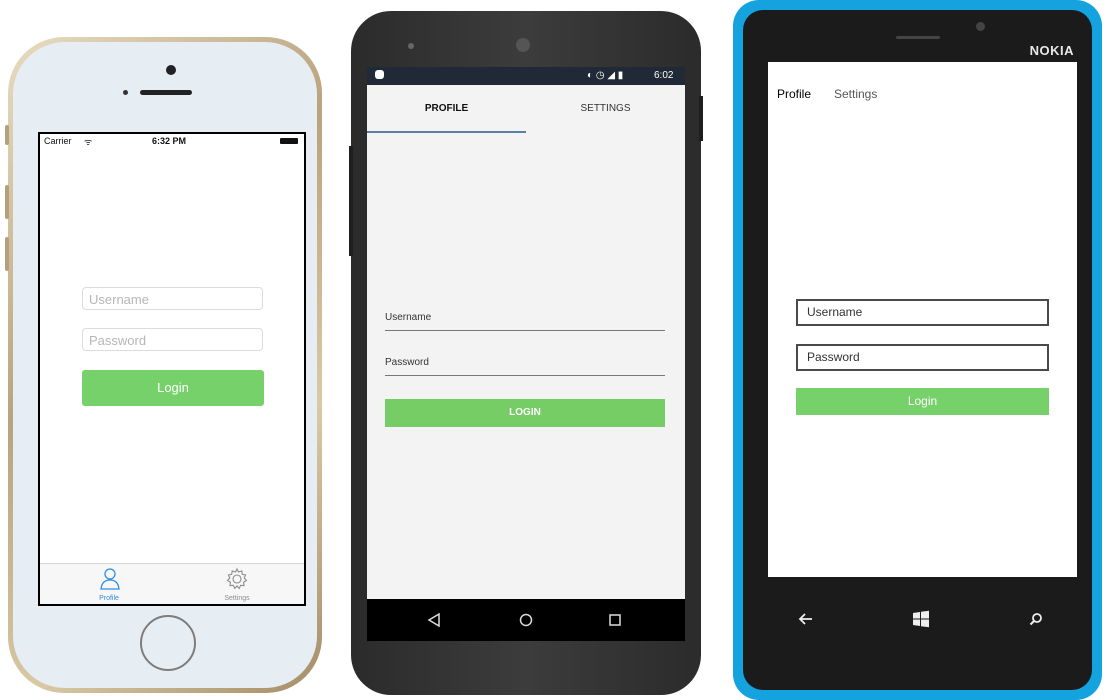 This screenshot has height=700, width=1107. Describe the element at coordinates (615, 620) in the screenshot. I see `recents-icon` at that location.